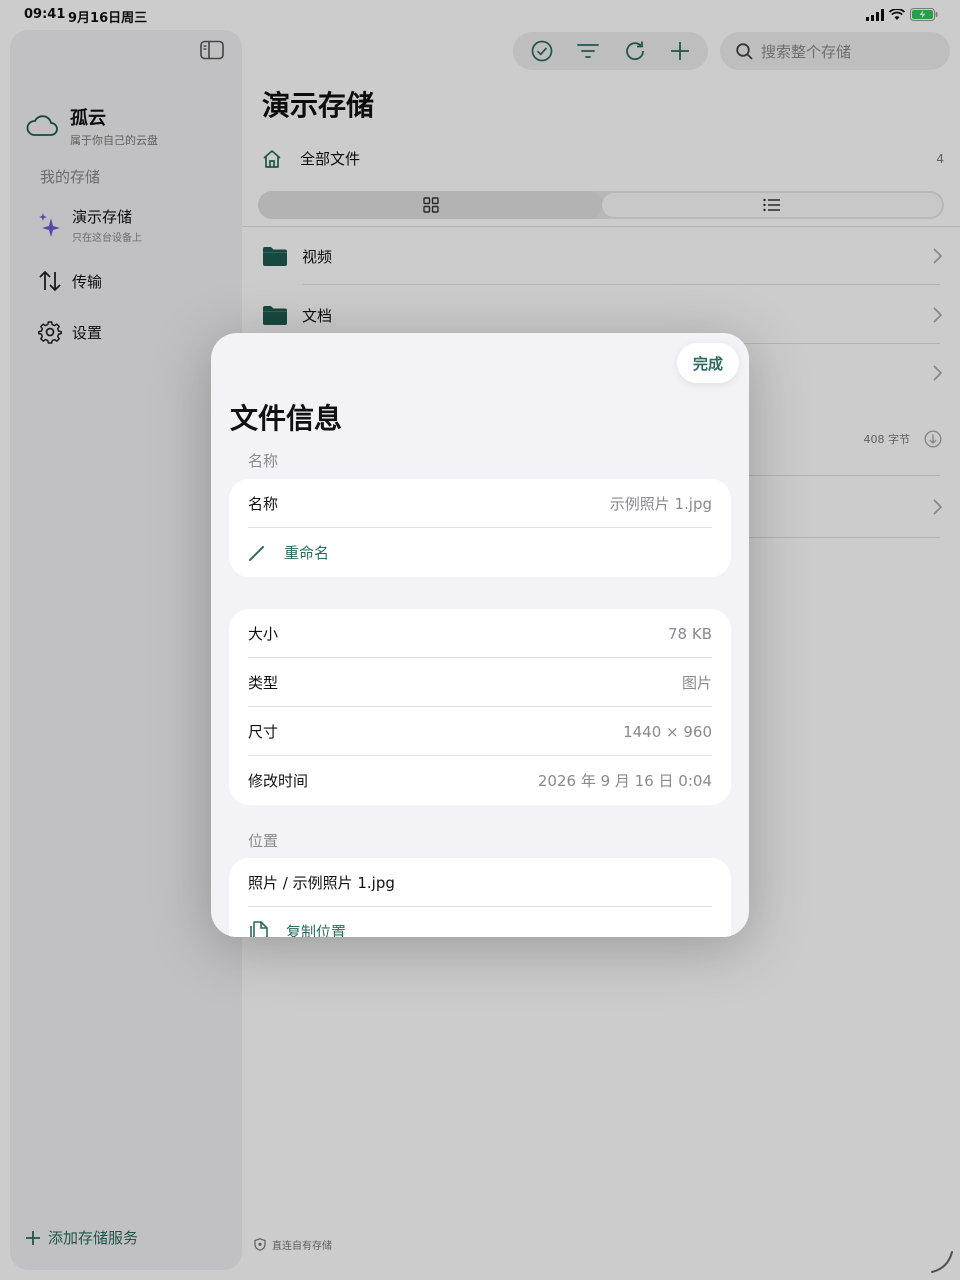 The image size is (960, 1280). I want to click on detail-value: 图片, so click(696, 683).